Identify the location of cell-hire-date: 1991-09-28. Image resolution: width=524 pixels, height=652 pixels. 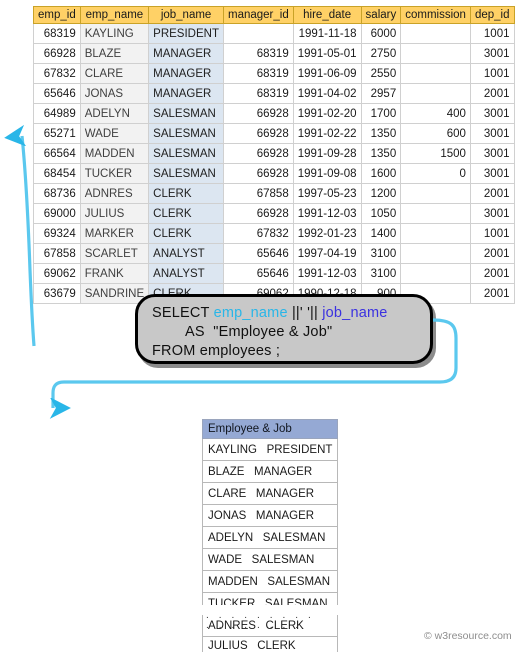
(327, 154).